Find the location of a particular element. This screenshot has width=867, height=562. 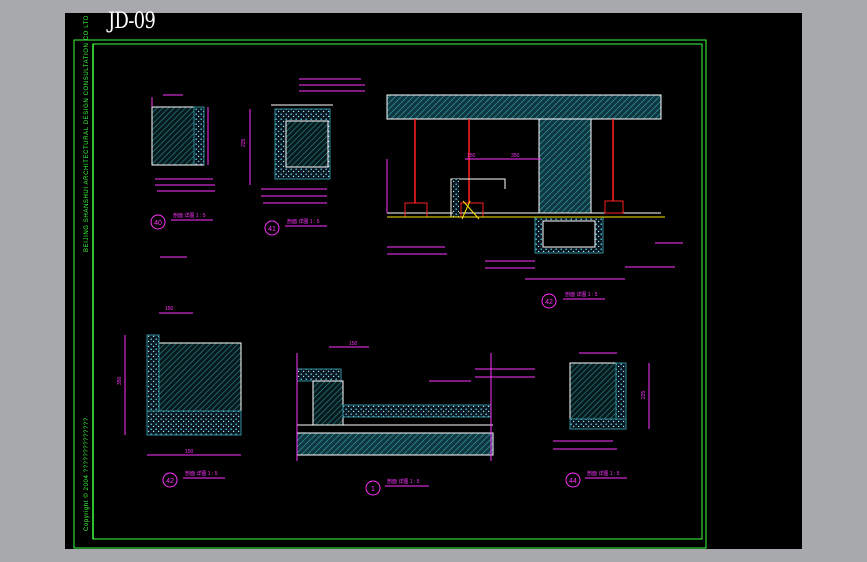

detail-42-bottom: 150 350 150 42 剖面 详图 1 : 5 is located at coordinates (179, 397).